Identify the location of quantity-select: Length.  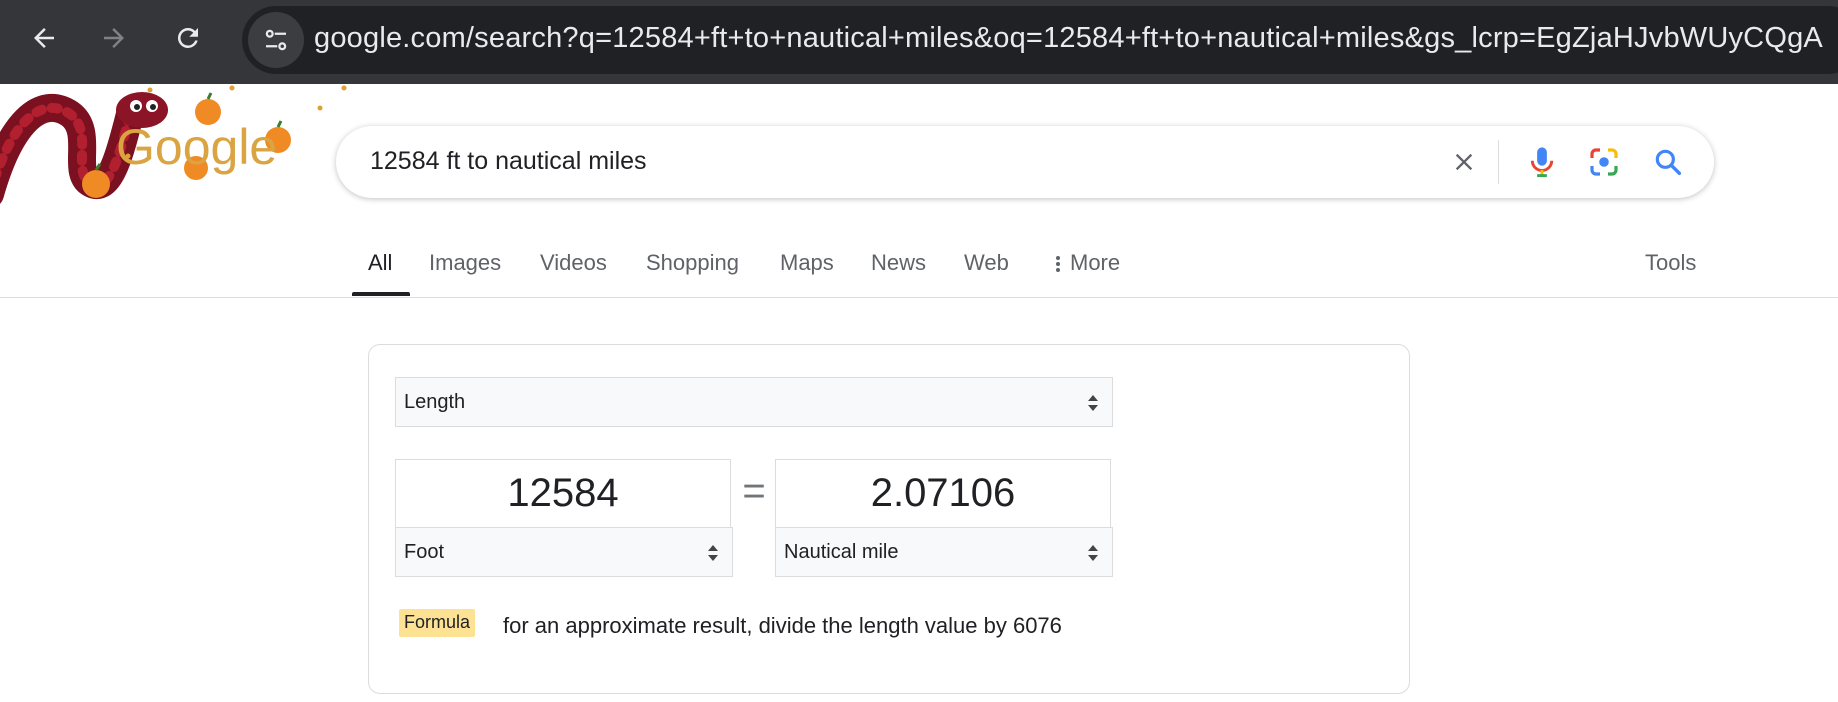
(754, 402).